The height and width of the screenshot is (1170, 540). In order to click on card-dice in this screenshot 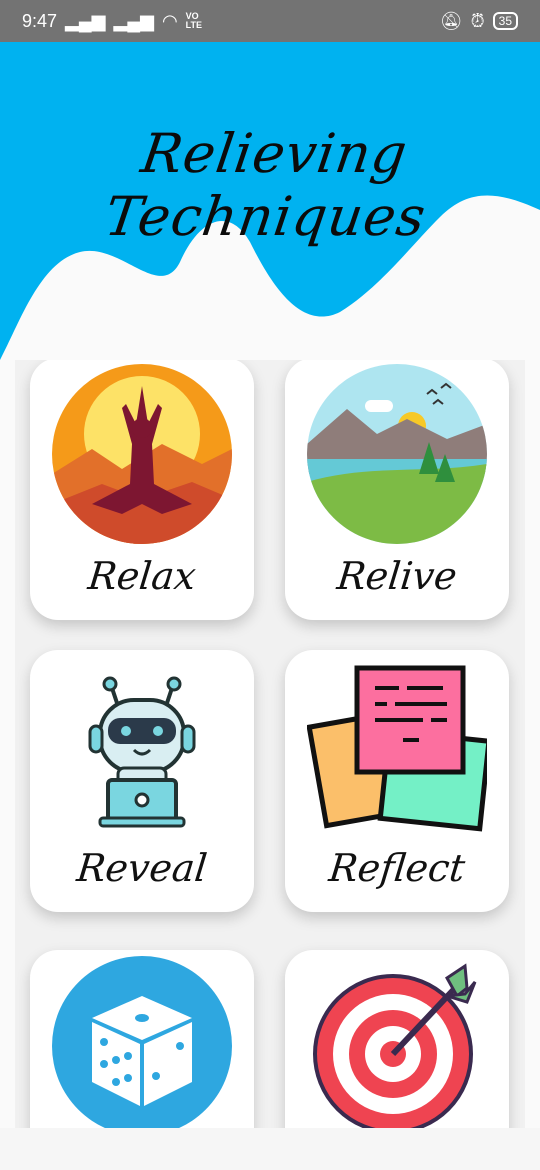, I will do `click(142, 1039)`.